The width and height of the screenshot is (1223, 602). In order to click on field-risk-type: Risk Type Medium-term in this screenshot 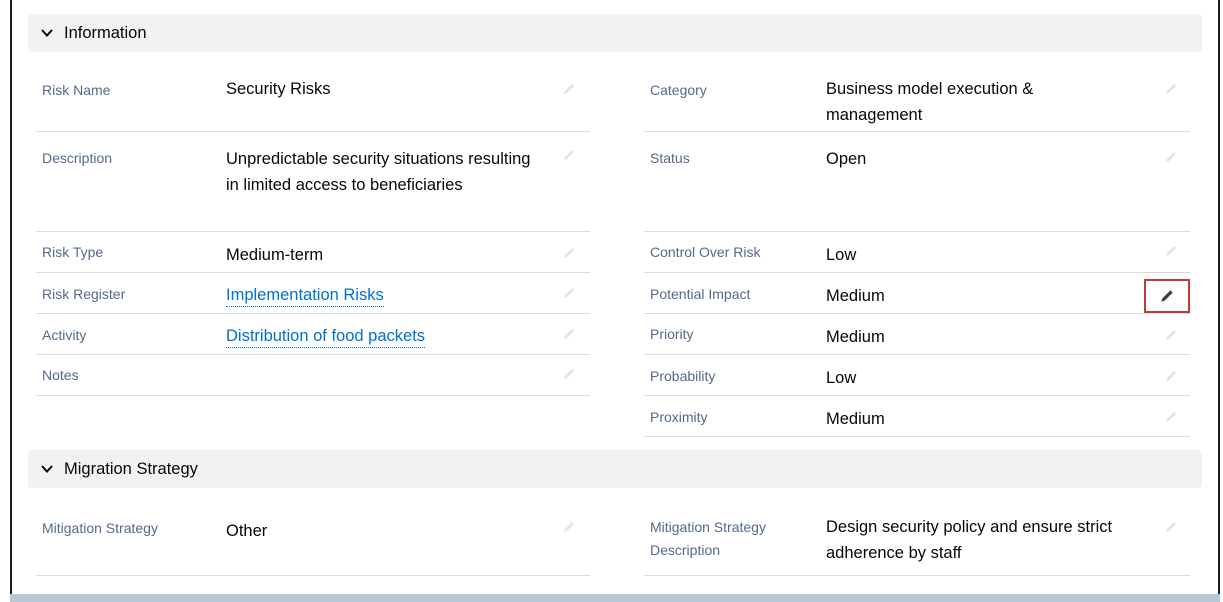, I will do `click(313, 252)`.